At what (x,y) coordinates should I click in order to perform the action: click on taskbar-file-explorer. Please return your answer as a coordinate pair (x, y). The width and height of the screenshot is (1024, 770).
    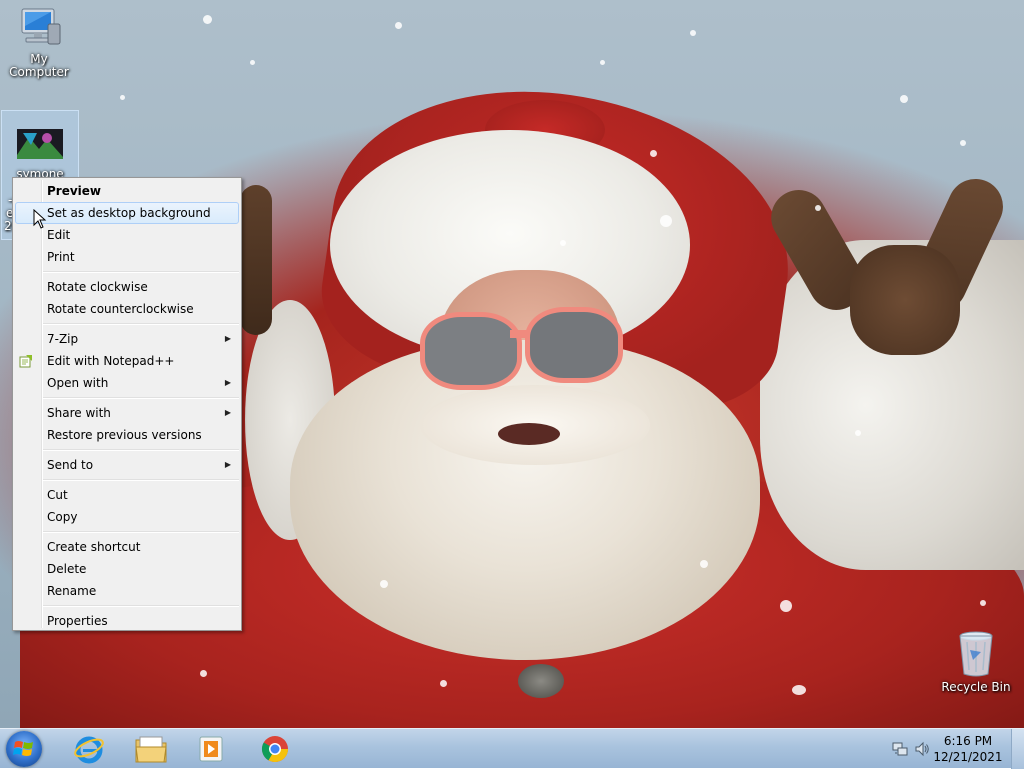
    Looking at the image, I should click on (151, 749).